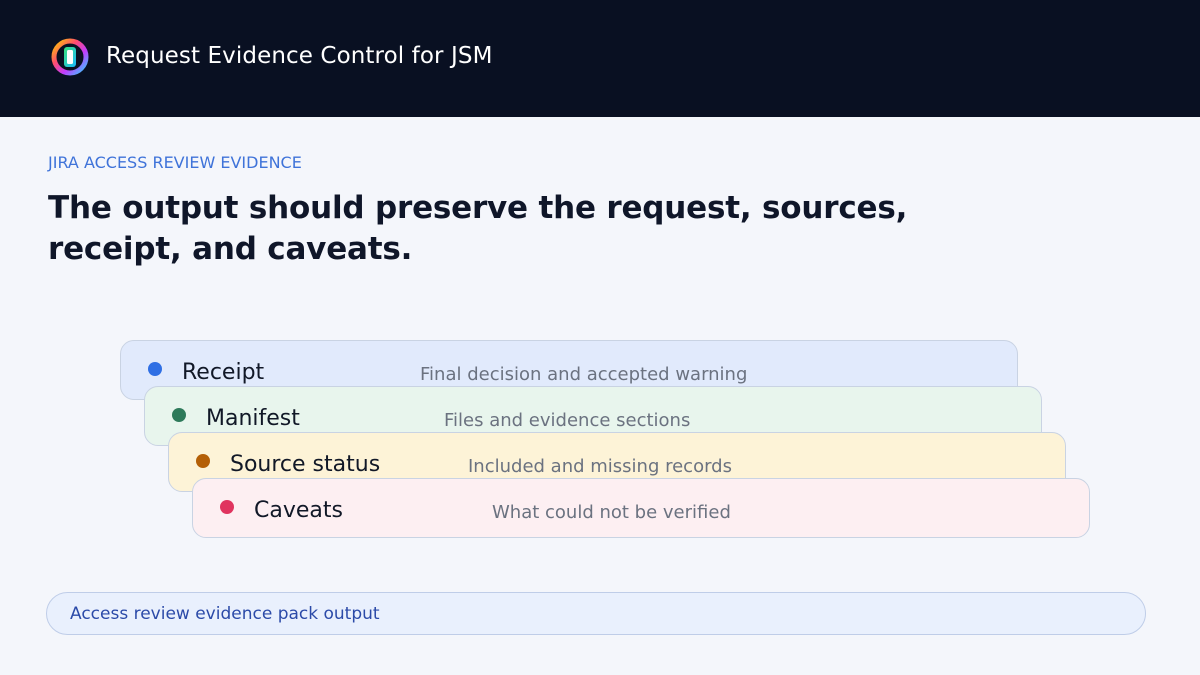 This screenshot has width=1200, height=675. What do you see at coordinates (584, 374) in the screenshot?
I see `layer-description: Final decision and accepted warning` at bounding box center [584, 374].